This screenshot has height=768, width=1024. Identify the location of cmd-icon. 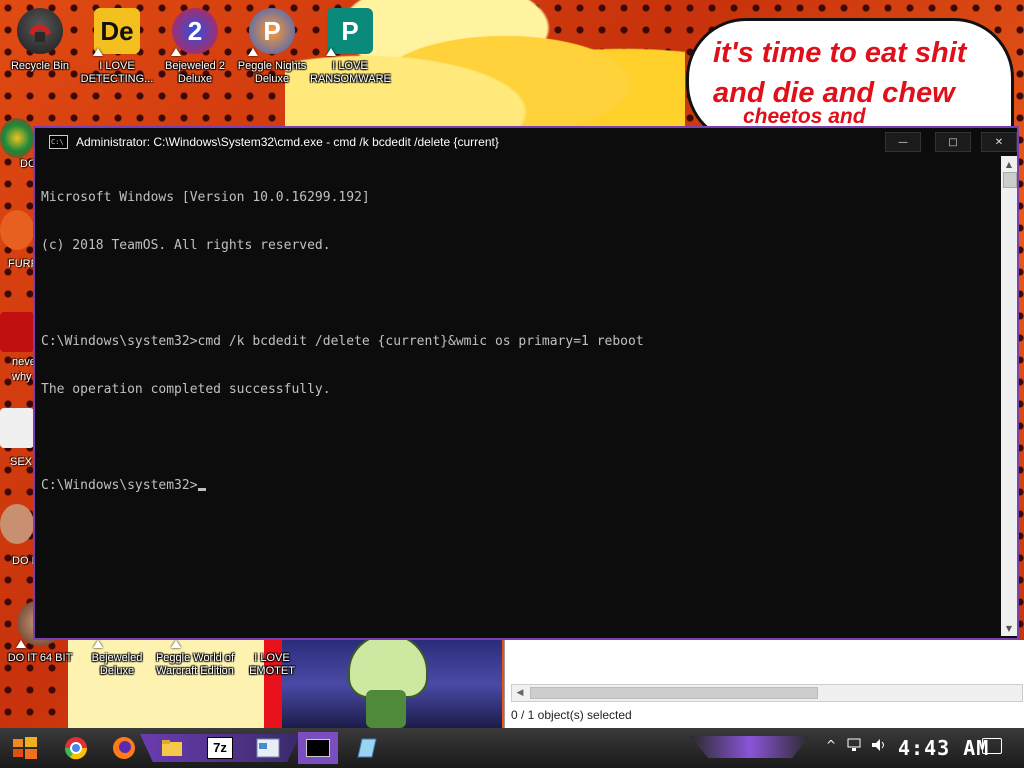
(318, 748).